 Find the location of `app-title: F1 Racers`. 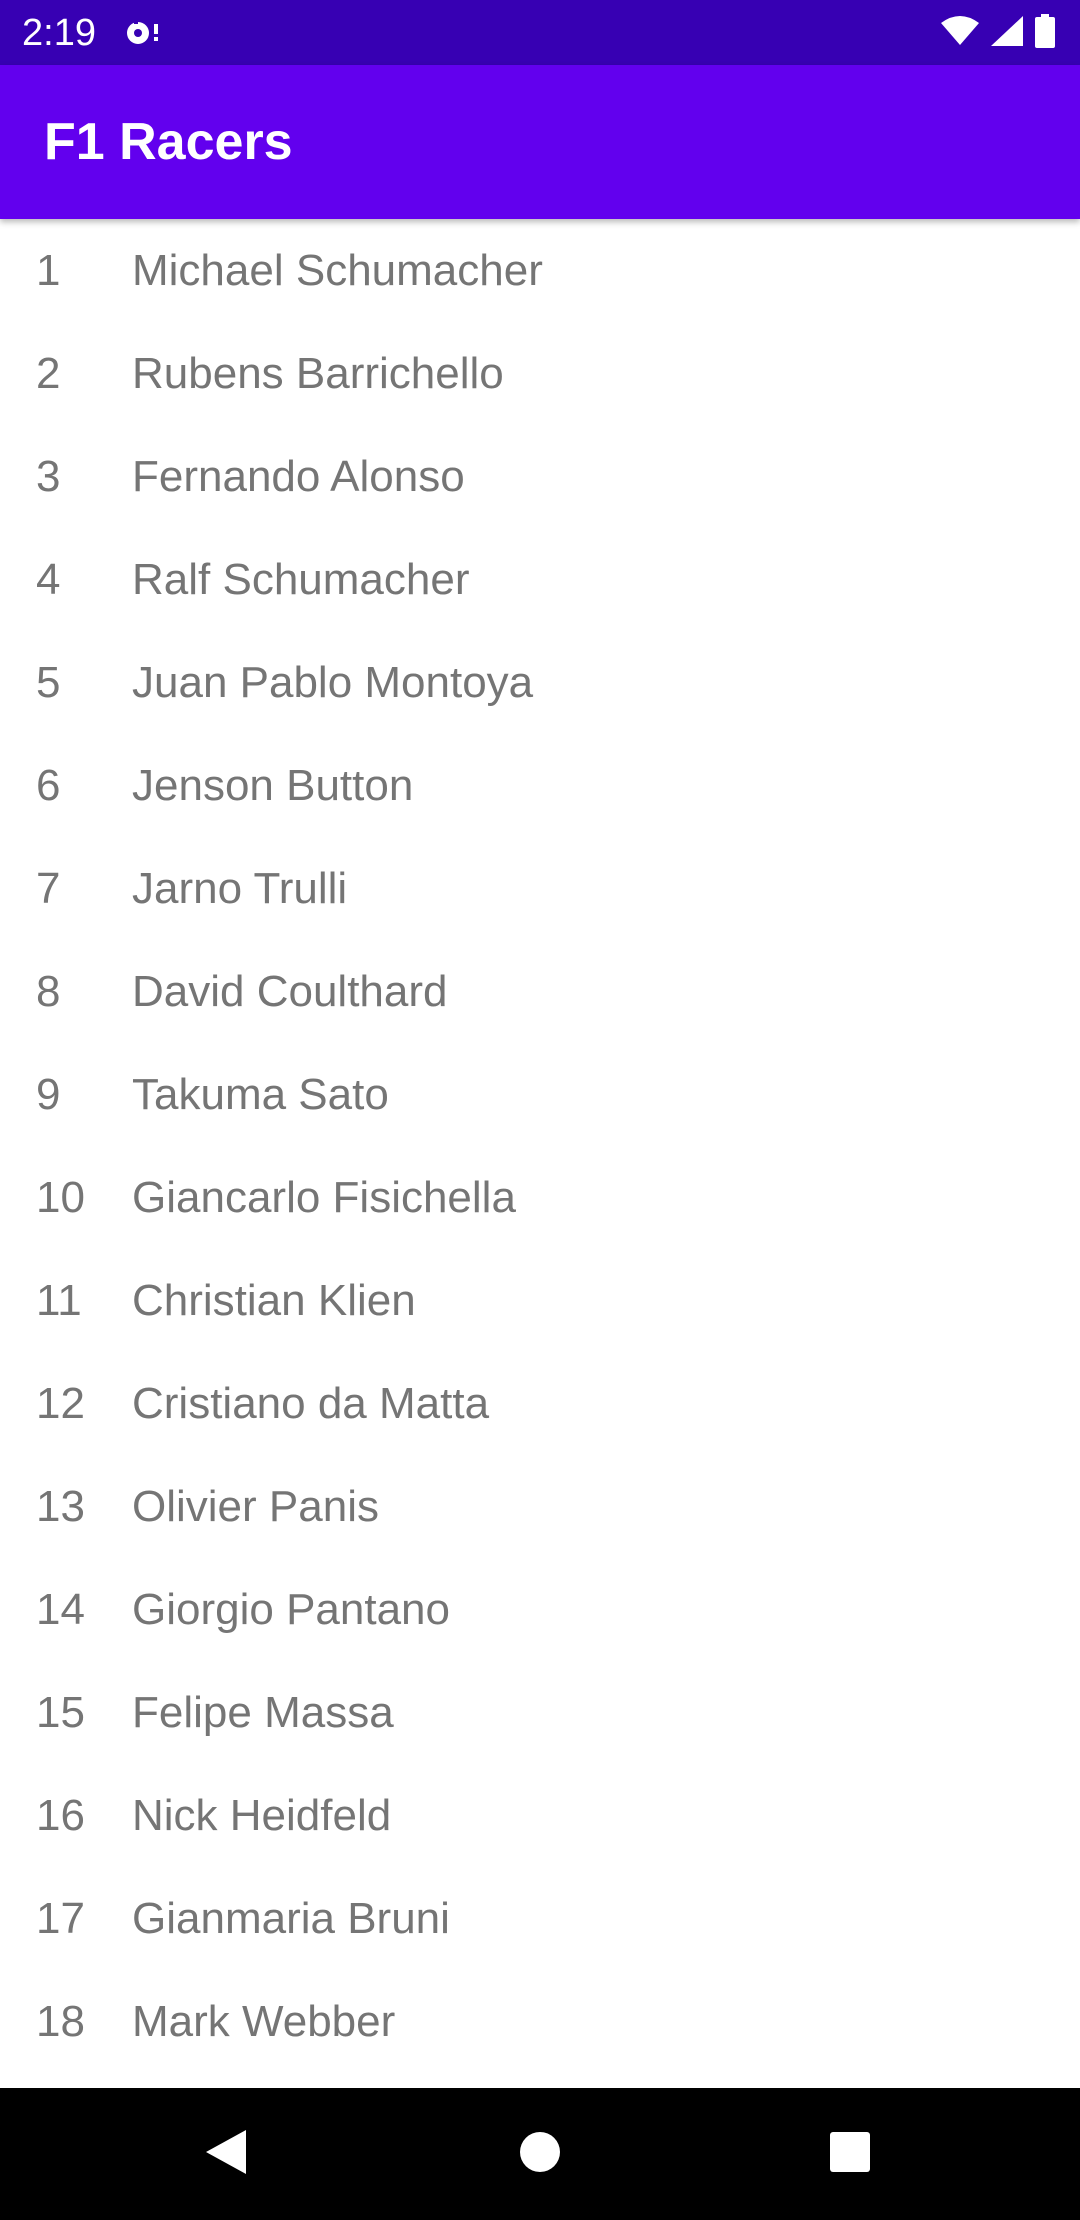

app-title: F1 Racers is located at coordinates (168, 142).